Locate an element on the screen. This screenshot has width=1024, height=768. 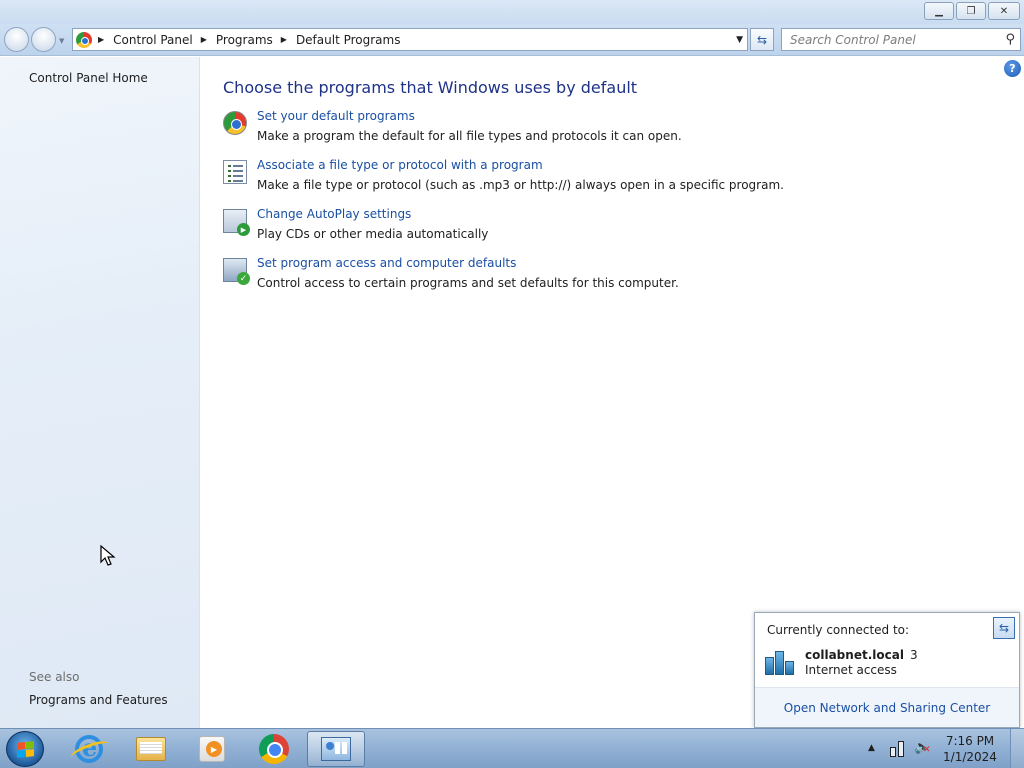
domain-network-icon is located at coordinates (780, 662).